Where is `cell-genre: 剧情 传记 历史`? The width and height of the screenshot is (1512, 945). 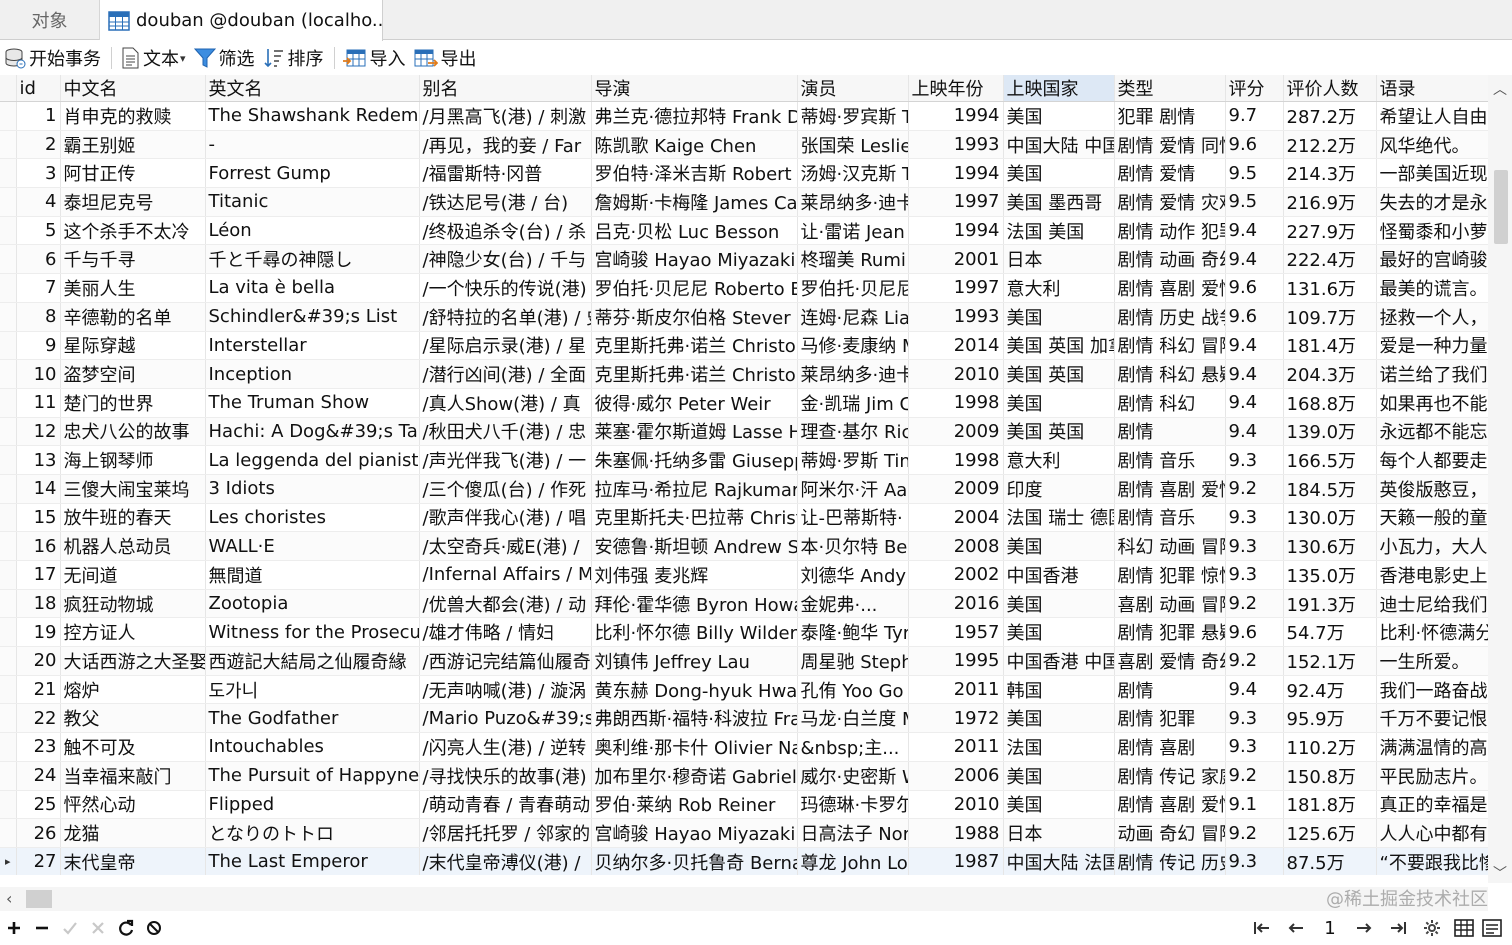 cell-genre: 剧情 传记 历史 is located at coordinates (1170, 861).